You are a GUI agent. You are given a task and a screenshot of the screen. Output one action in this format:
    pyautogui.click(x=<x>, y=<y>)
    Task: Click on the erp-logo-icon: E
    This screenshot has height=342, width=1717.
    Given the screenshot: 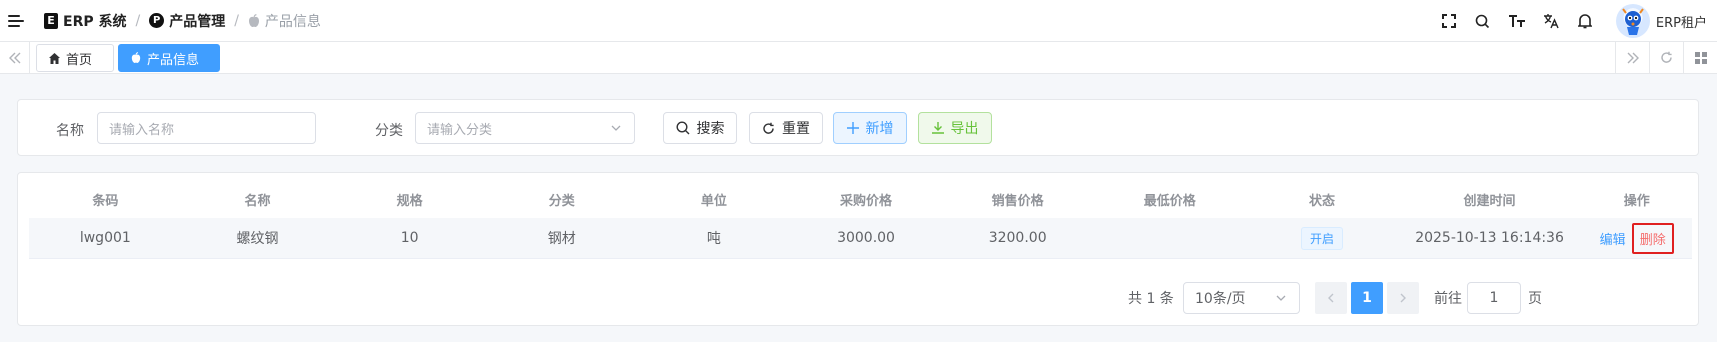 What is the action you would take?
    pyautogui.click(x=51, y=20)
    